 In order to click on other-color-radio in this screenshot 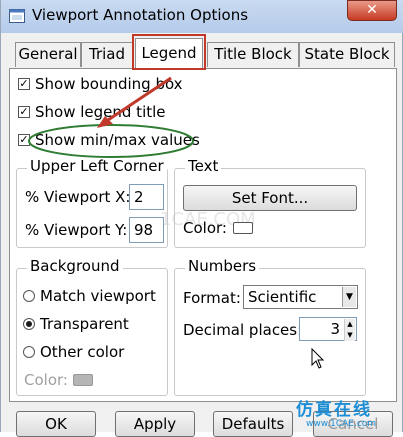, I will do `click(29, 352)`.